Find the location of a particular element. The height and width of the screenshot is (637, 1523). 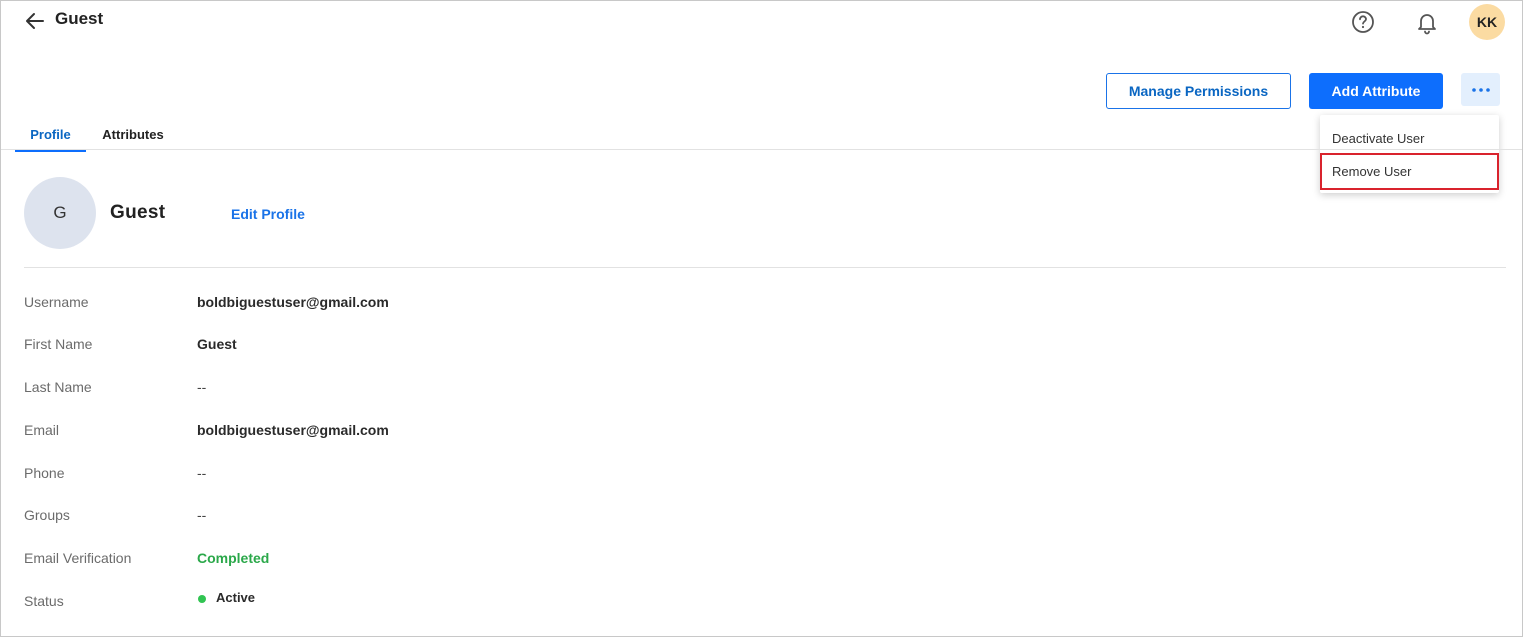

add-attribute-button: Add Attribute is located at coordinates (1376, 91).